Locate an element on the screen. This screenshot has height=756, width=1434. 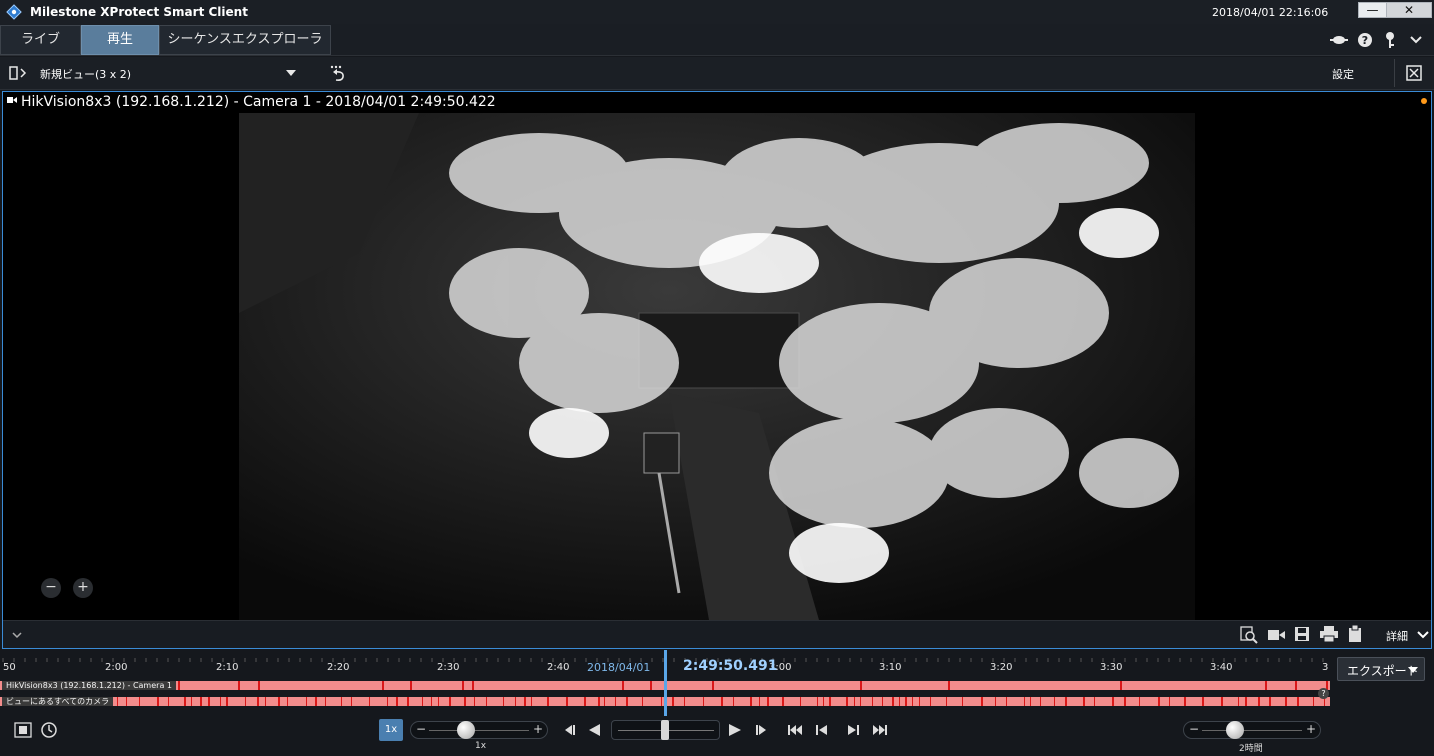
track-label-all-cameras: ビューにあるすべてのカメラ is located at coordinates (58, 701).